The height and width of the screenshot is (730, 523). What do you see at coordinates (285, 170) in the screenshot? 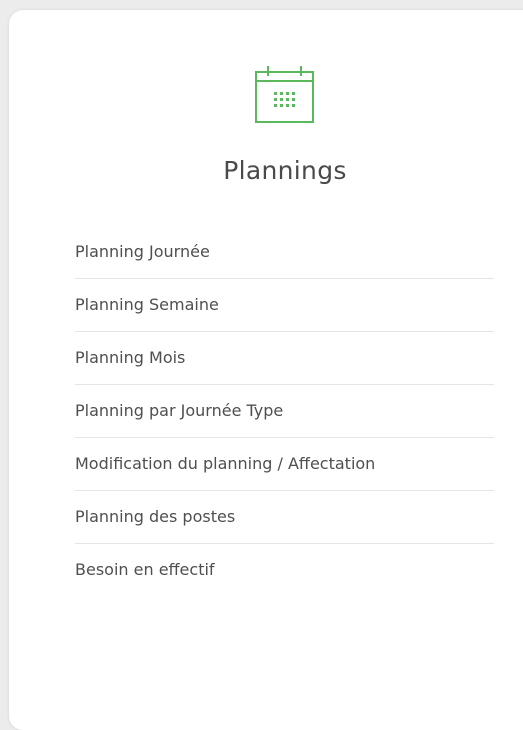
I see `panel-title: Plannings` at bounding box center [285, 170].